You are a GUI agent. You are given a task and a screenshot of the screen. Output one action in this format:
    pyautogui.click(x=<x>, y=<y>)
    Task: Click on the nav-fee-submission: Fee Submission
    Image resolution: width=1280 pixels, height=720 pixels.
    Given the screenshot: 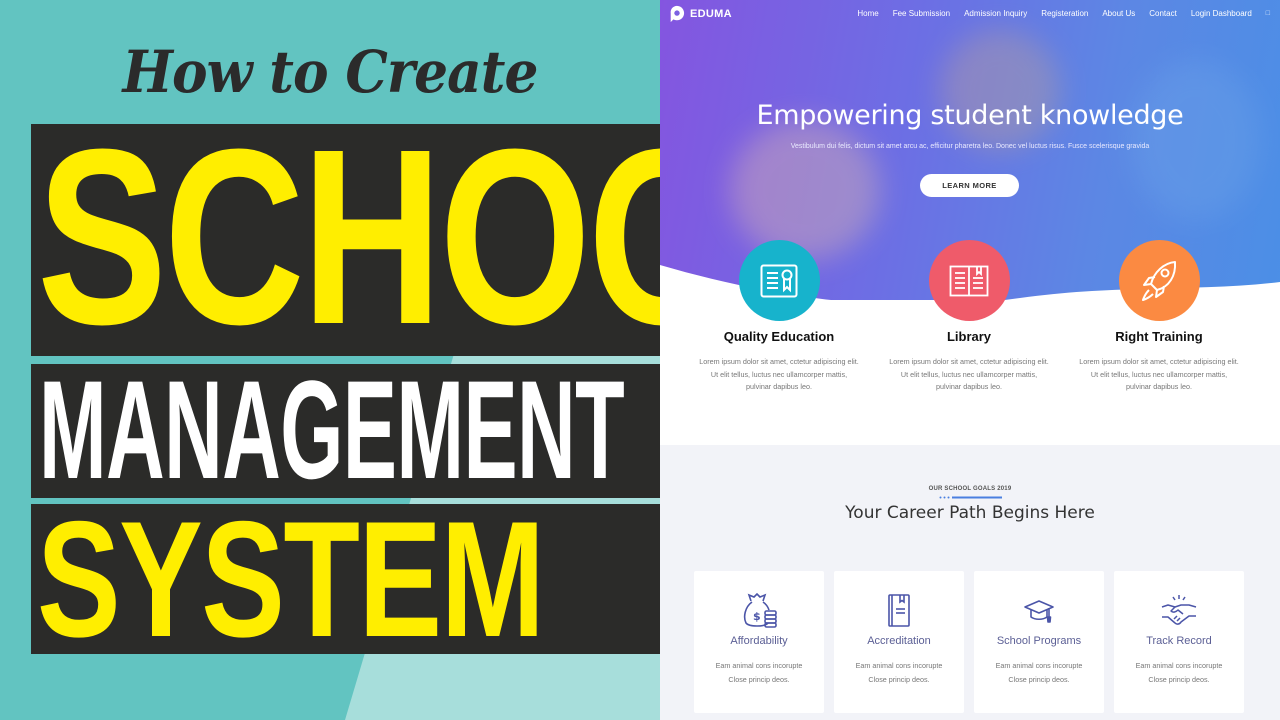 What is the action you would take?
    pyautogui.click(x=921, y=13)
    